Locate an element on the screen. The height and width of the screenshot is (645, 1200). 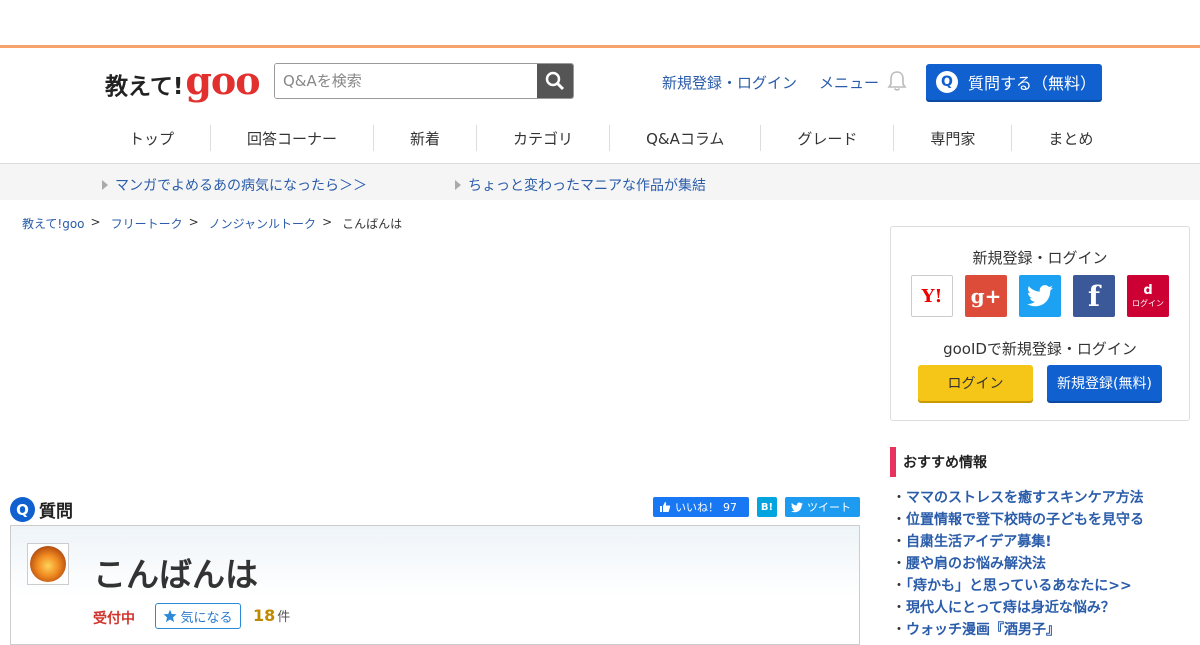
question-title: こんばんは is located at coordinates (175, 574).